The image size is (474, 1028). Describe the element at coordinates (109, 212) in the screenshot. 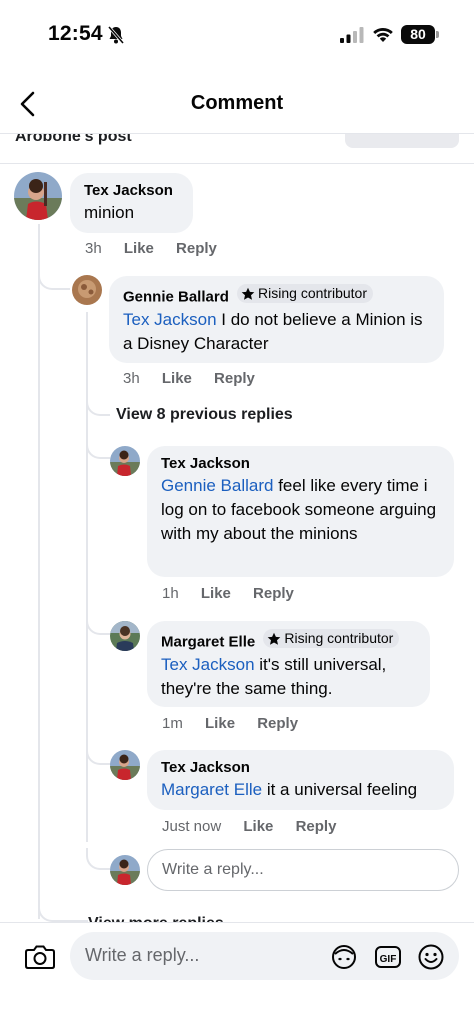

I see `comment-text: minion` at that location.